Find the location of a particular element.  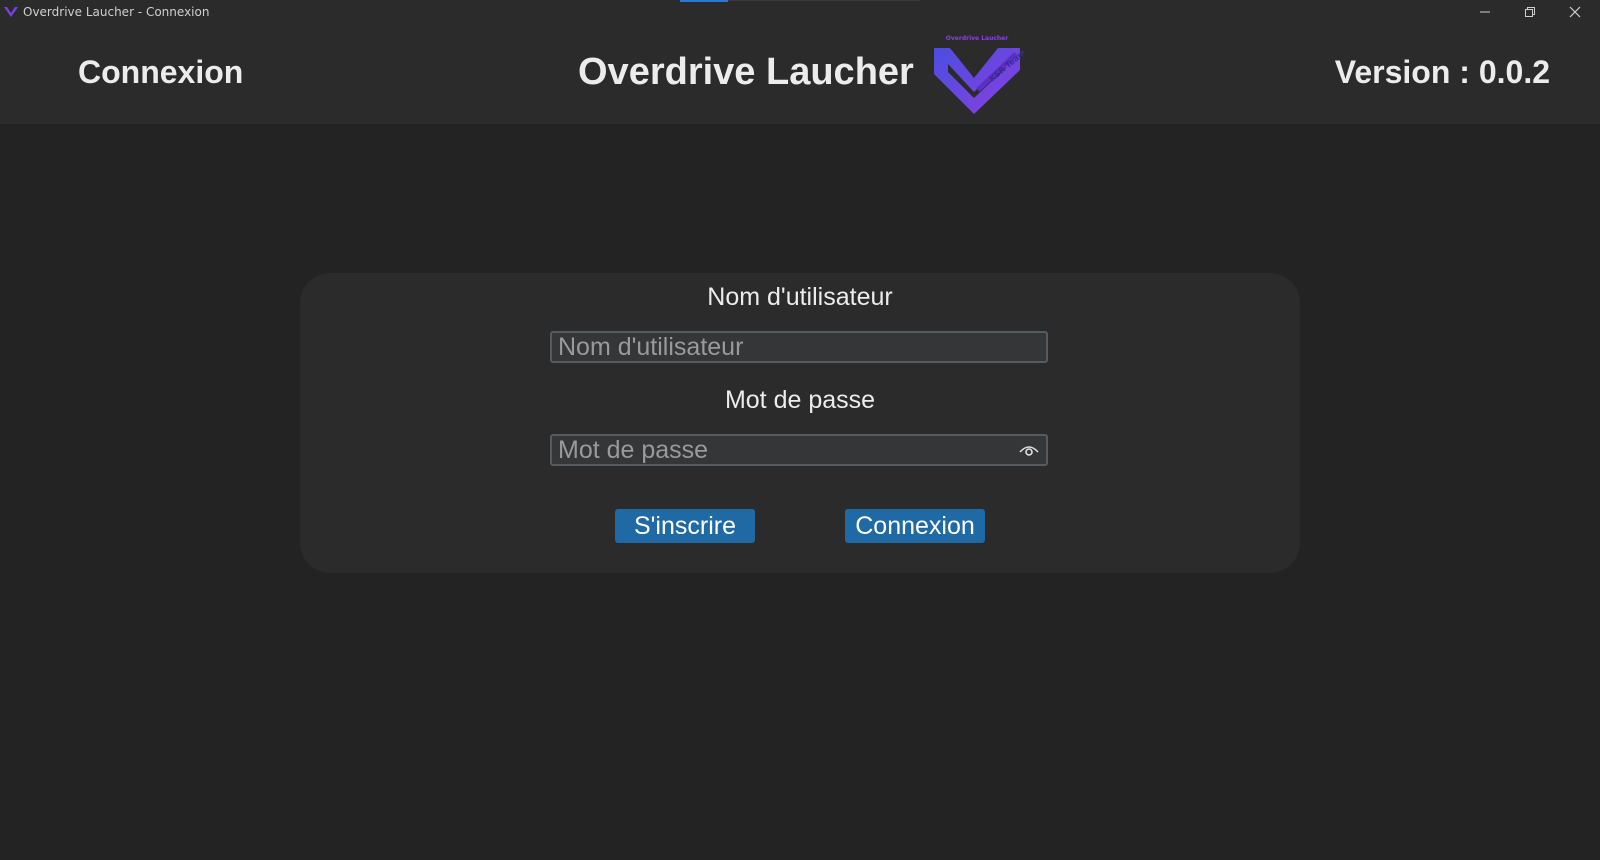

password-label: Mot de passe is located at coordinates (800, 400).